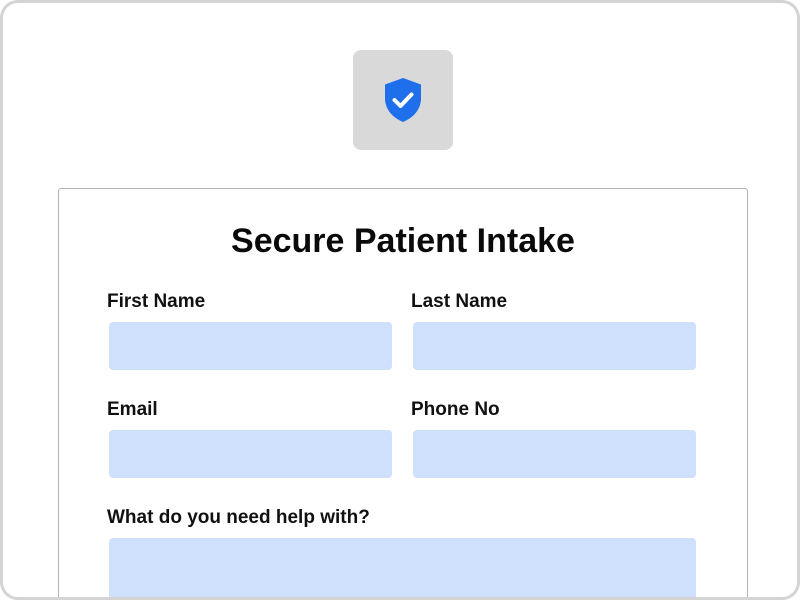 This screenshot has width=800, height=600. I want to click on help-label: What do you need help with?, so click(238, 517).